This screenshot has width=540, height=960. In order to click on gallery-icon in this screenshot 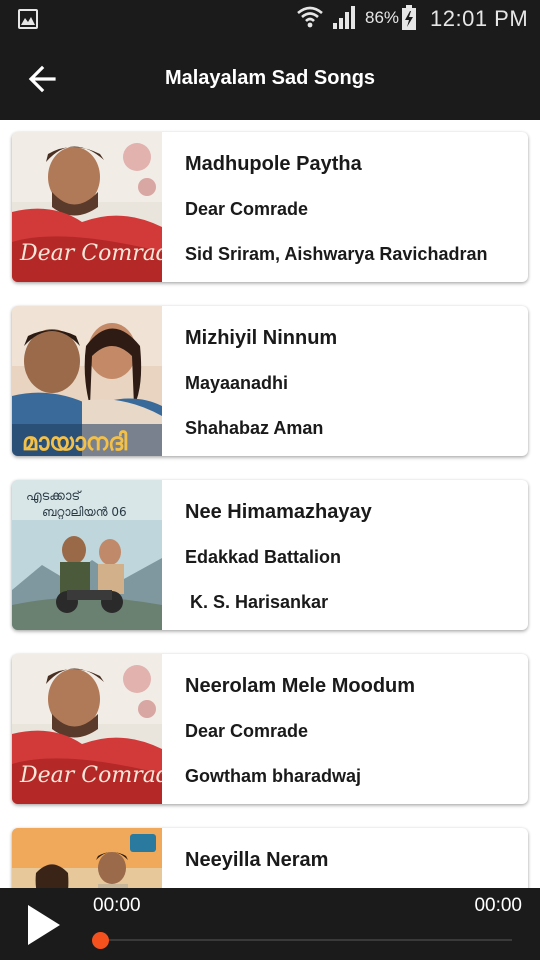, I will do `click(28, 19)`.